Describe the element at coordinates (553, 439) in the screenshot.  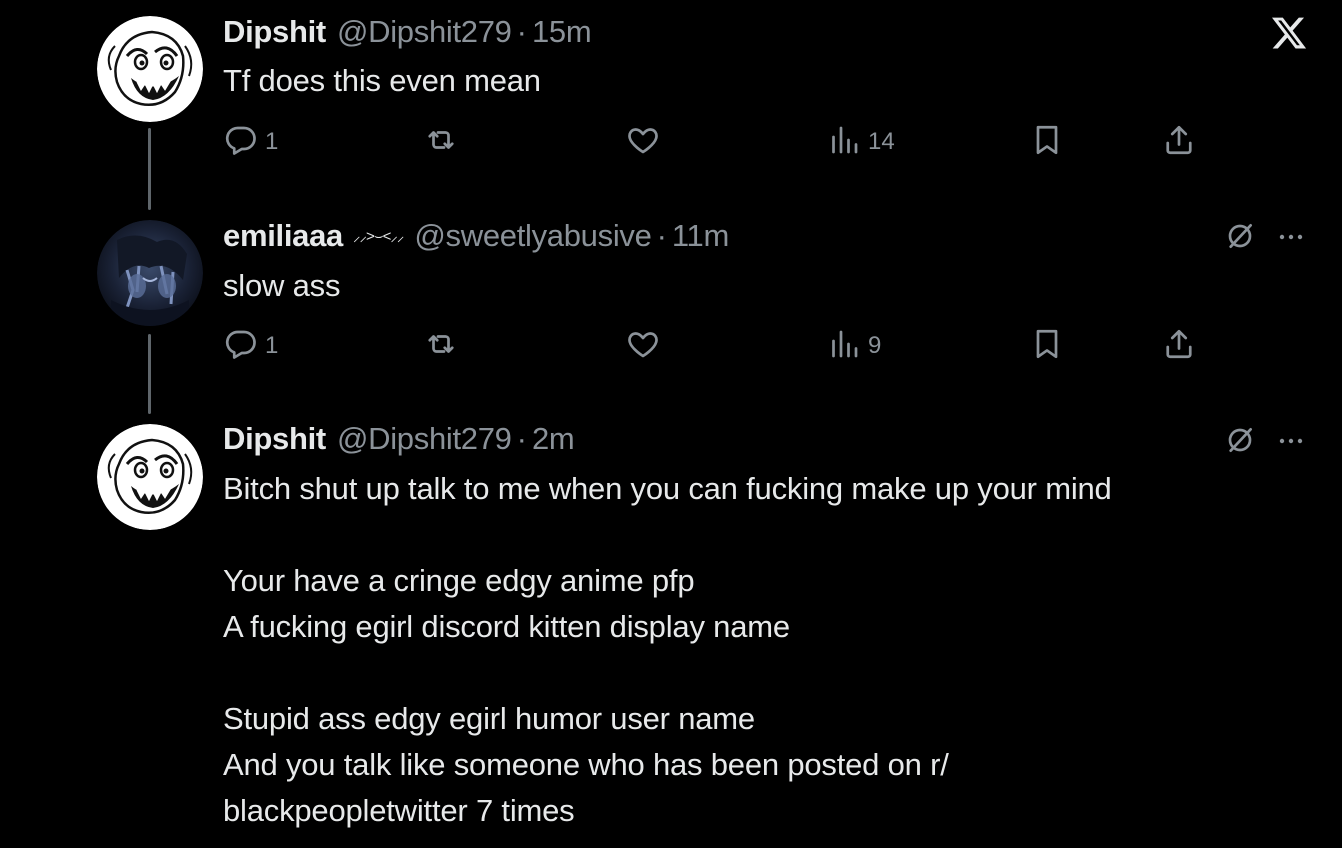
I see `timestamp: 2m` at that location.